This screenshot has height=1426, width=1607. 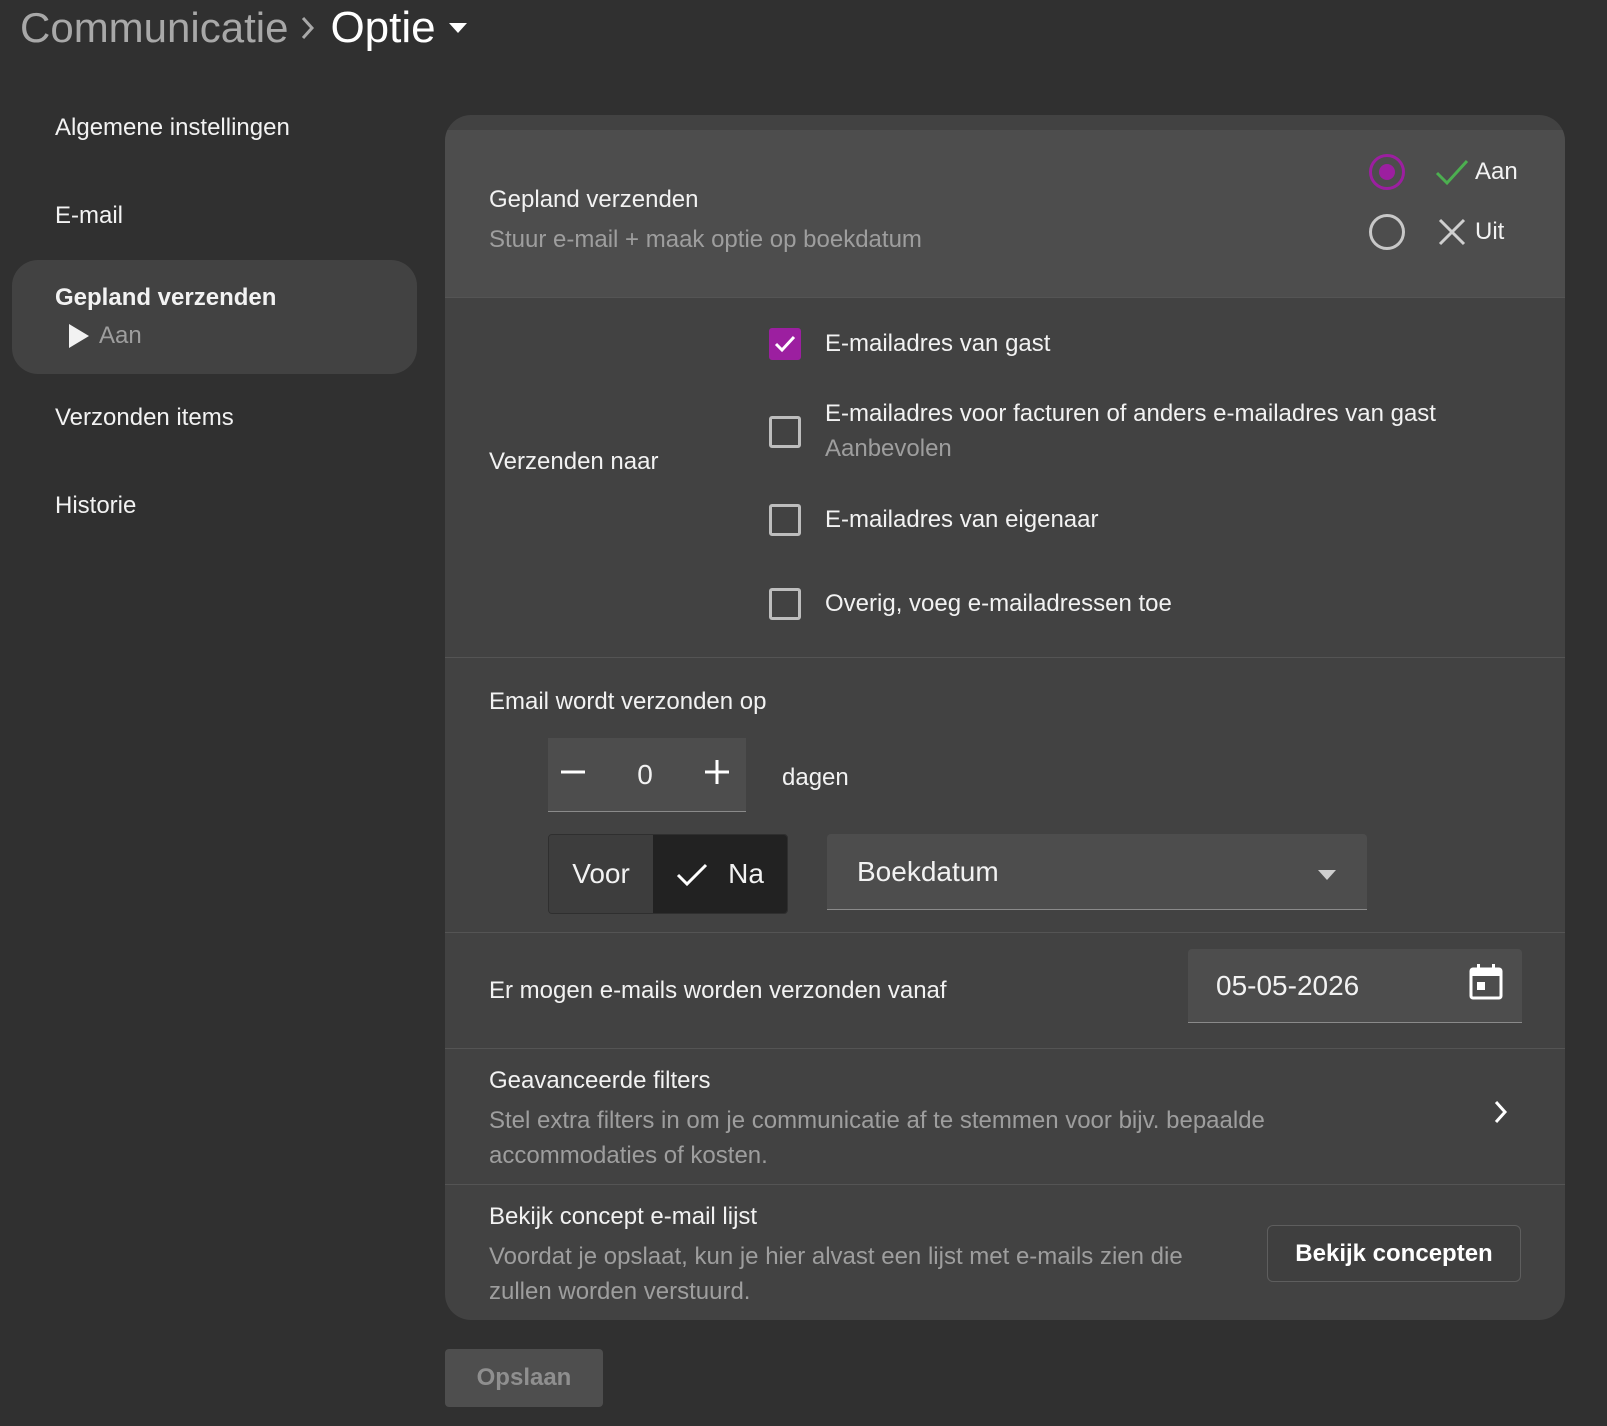 What do you see at coordinates (1387, 232) in the screenshot?
I see `radio-off` at bounding box center [1387, 232].